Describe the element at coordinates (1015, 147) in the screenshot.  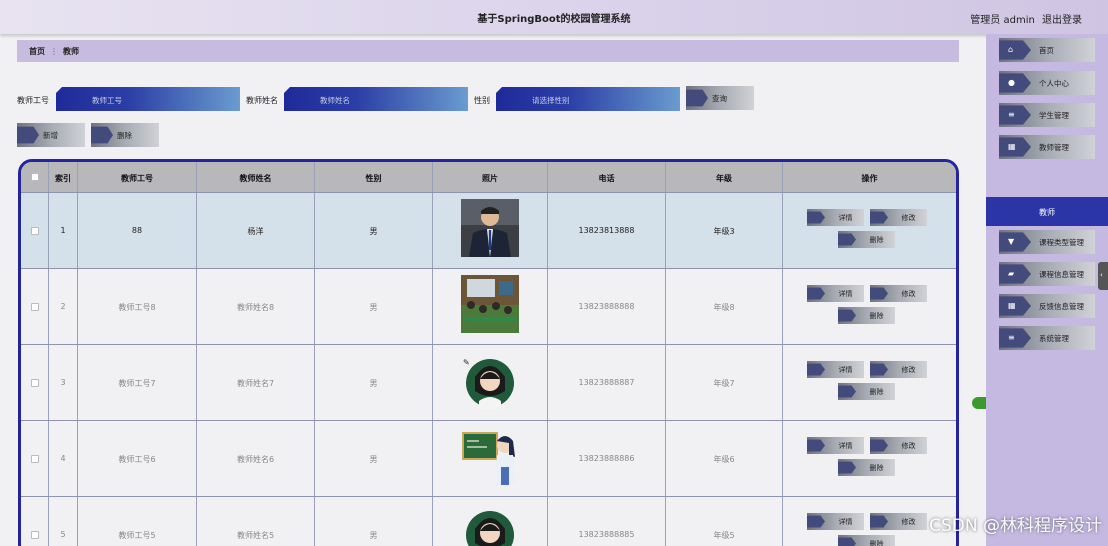
I see `chevron-right-icon: ▦` at that location.